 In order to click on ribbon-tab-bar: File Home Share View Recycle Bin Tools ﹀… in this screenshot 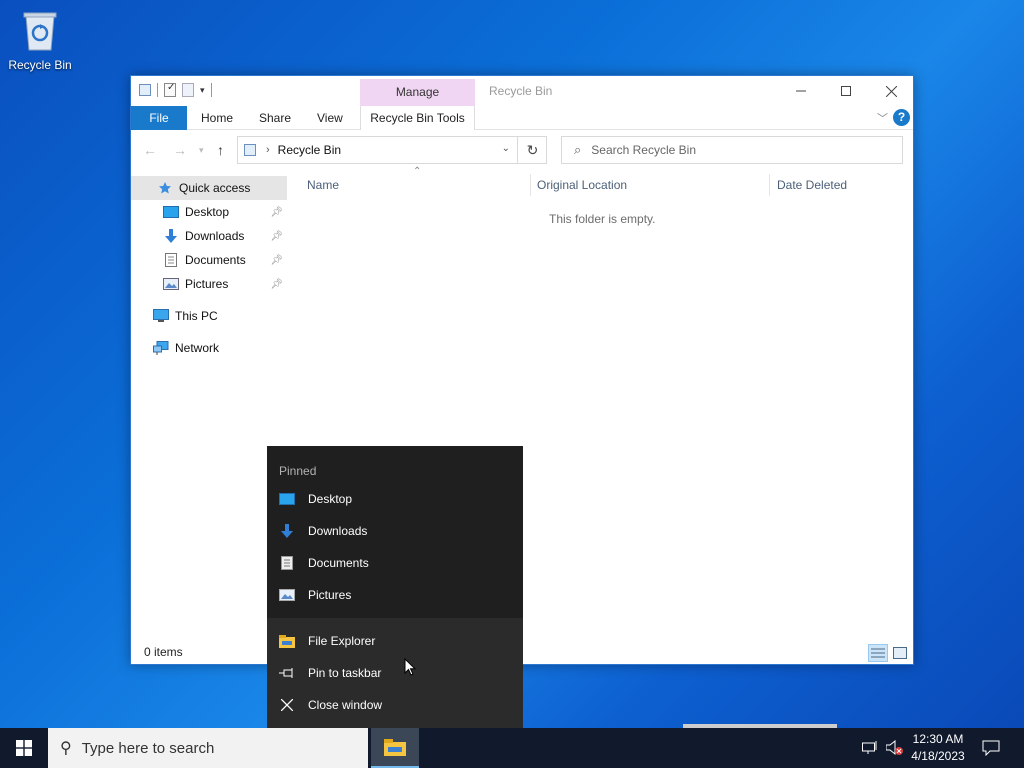, I will do `click(522, 118)`.